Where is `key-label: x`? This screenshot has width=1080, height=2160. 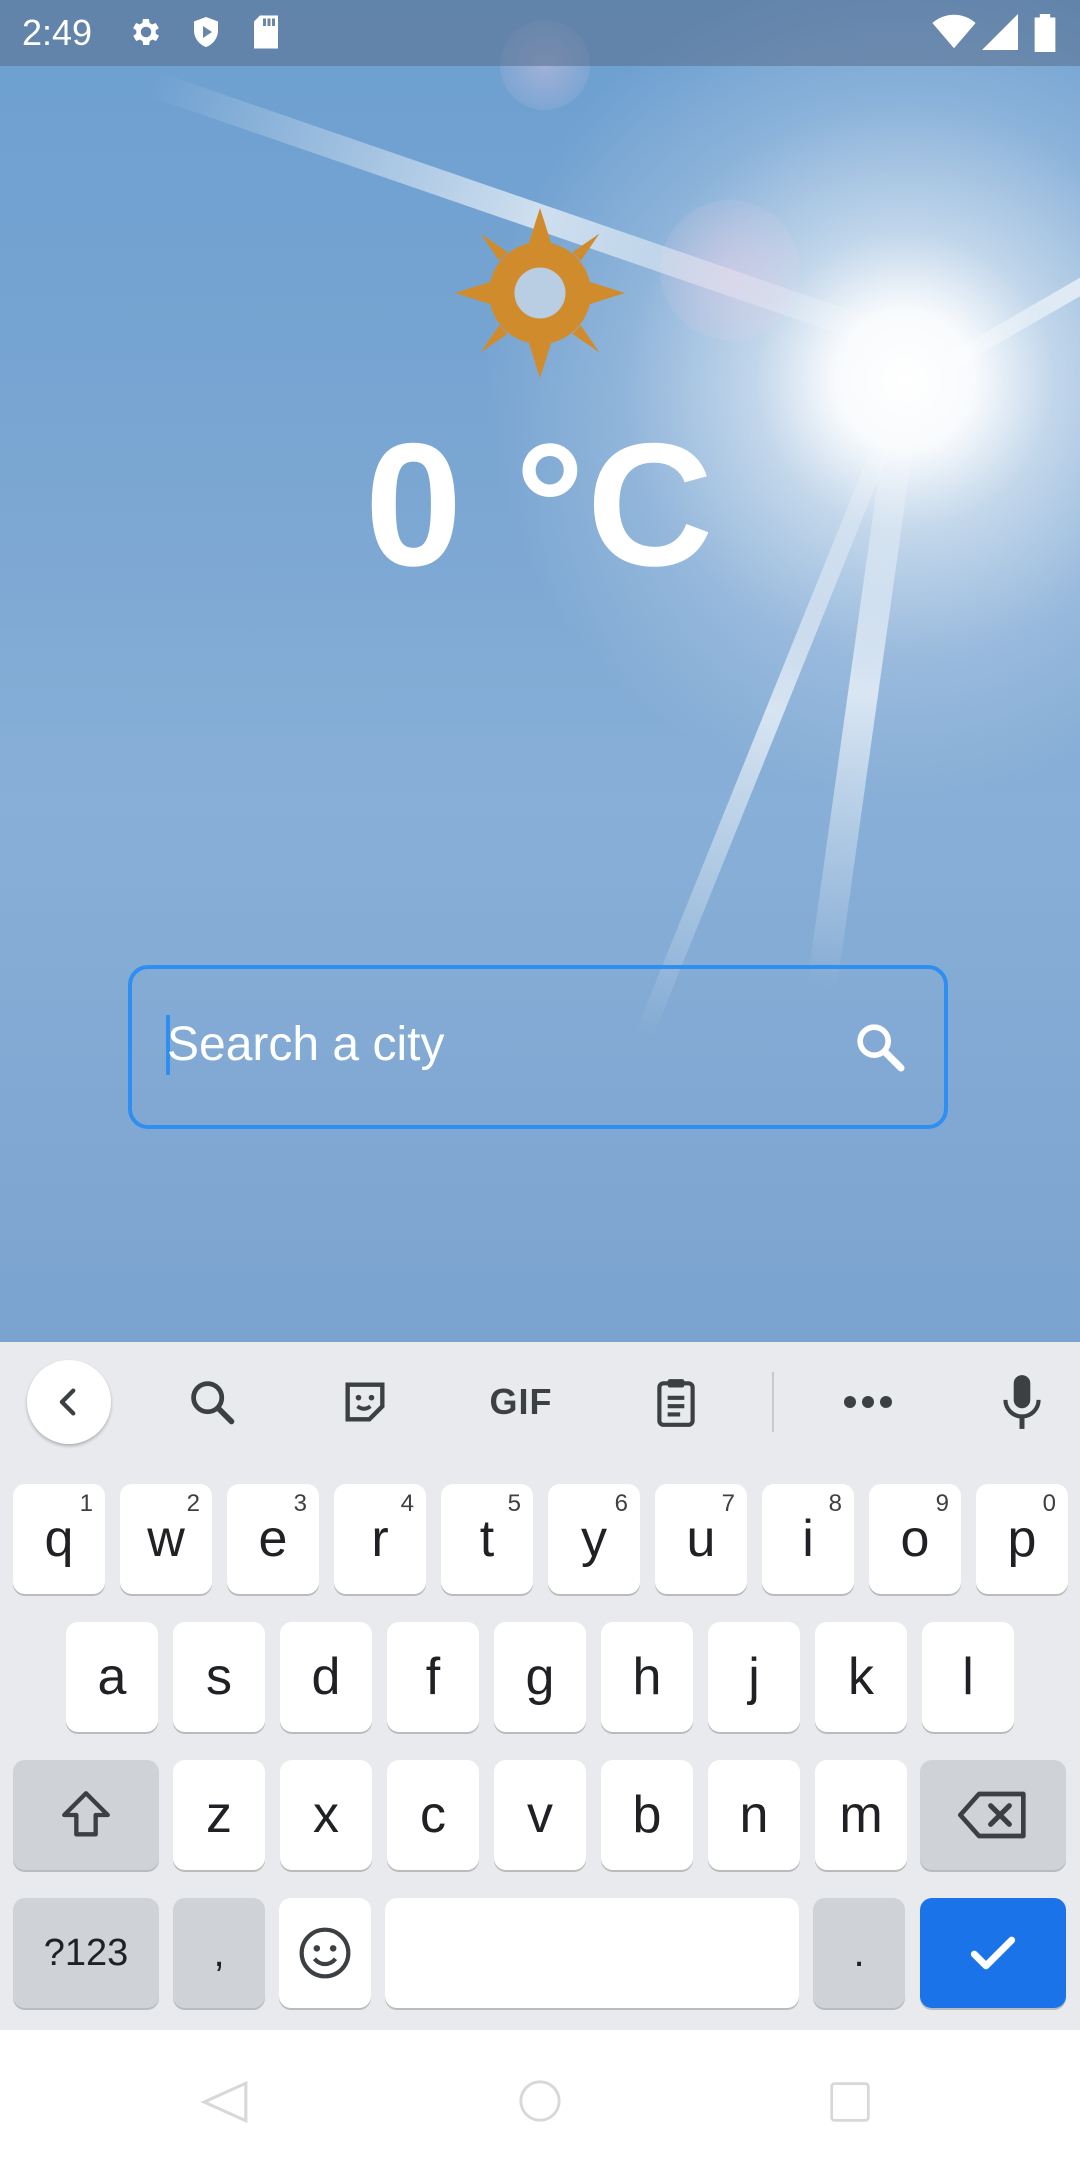
key-label: x is located at coordinates (326, 1815).